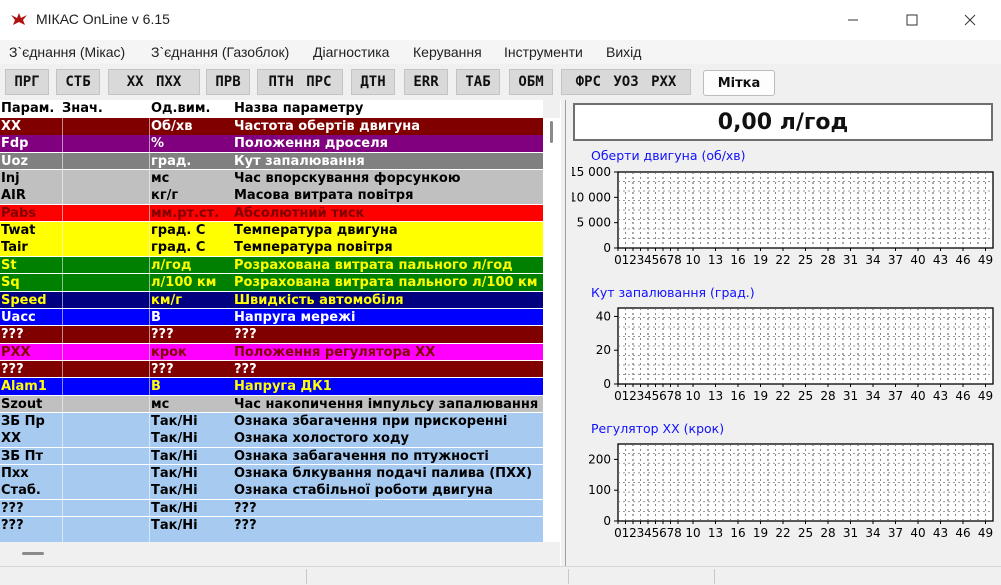  Describe the element at coordinates (78, 82) in the screenshot. I see `toolbar-button-stb: СТБ` at that location.